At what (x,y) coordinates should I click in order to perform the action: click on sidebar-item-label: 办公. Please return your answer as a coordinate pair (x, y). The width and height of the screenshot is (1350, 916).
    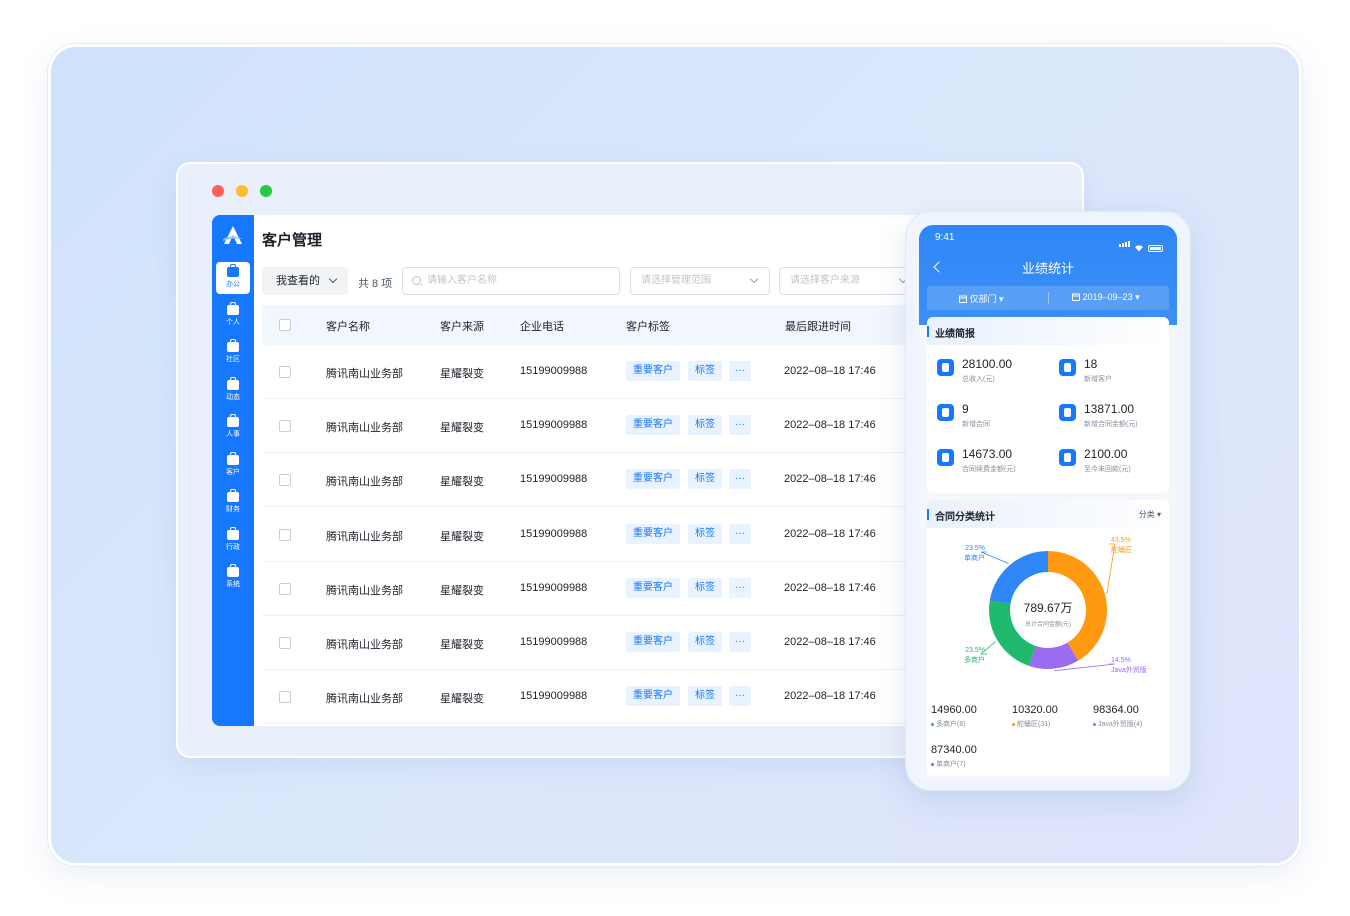
    Looking at the image, I should click on (233, 284).